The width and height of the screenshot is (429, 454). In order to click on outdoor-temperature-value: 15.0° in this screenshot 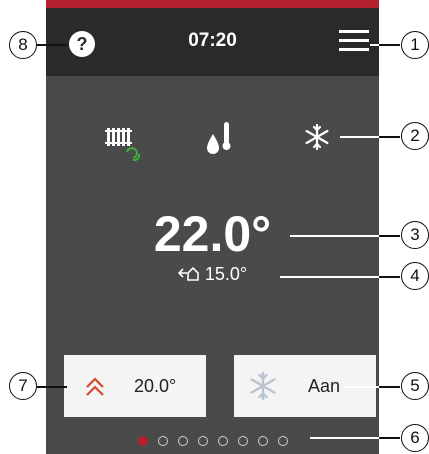, I will do `click(226, 274)`.